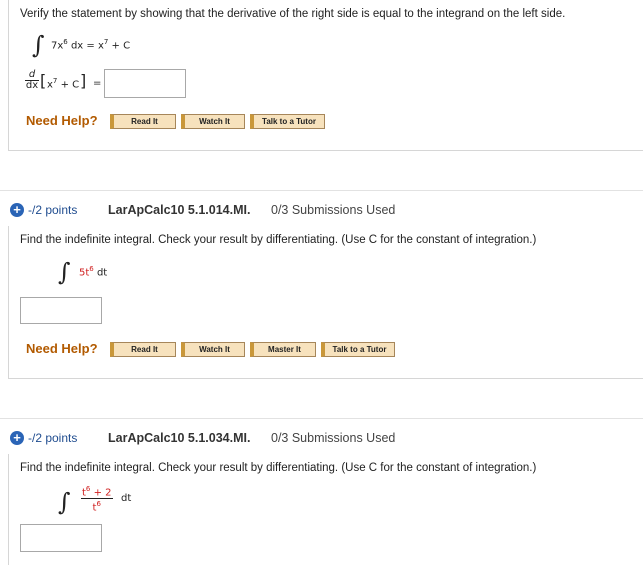 The width and height of the screenshot is (643, 565). What do you see at coordinates (287, 121) in the screenshot?
I see `q1-talk-to-tutor-button: Talk to a Tutor` at bounding box center [287, 121].